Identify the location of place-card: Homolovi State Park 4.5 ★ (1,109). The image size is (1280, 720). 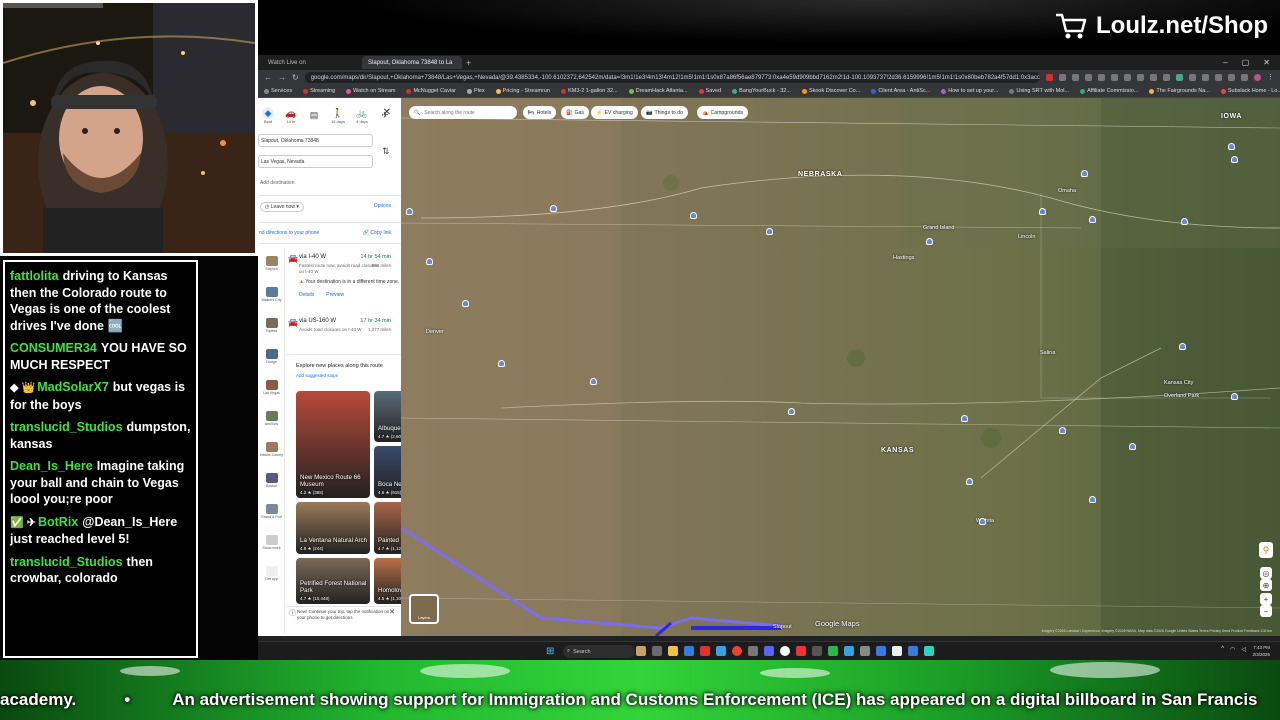
(387, 581).